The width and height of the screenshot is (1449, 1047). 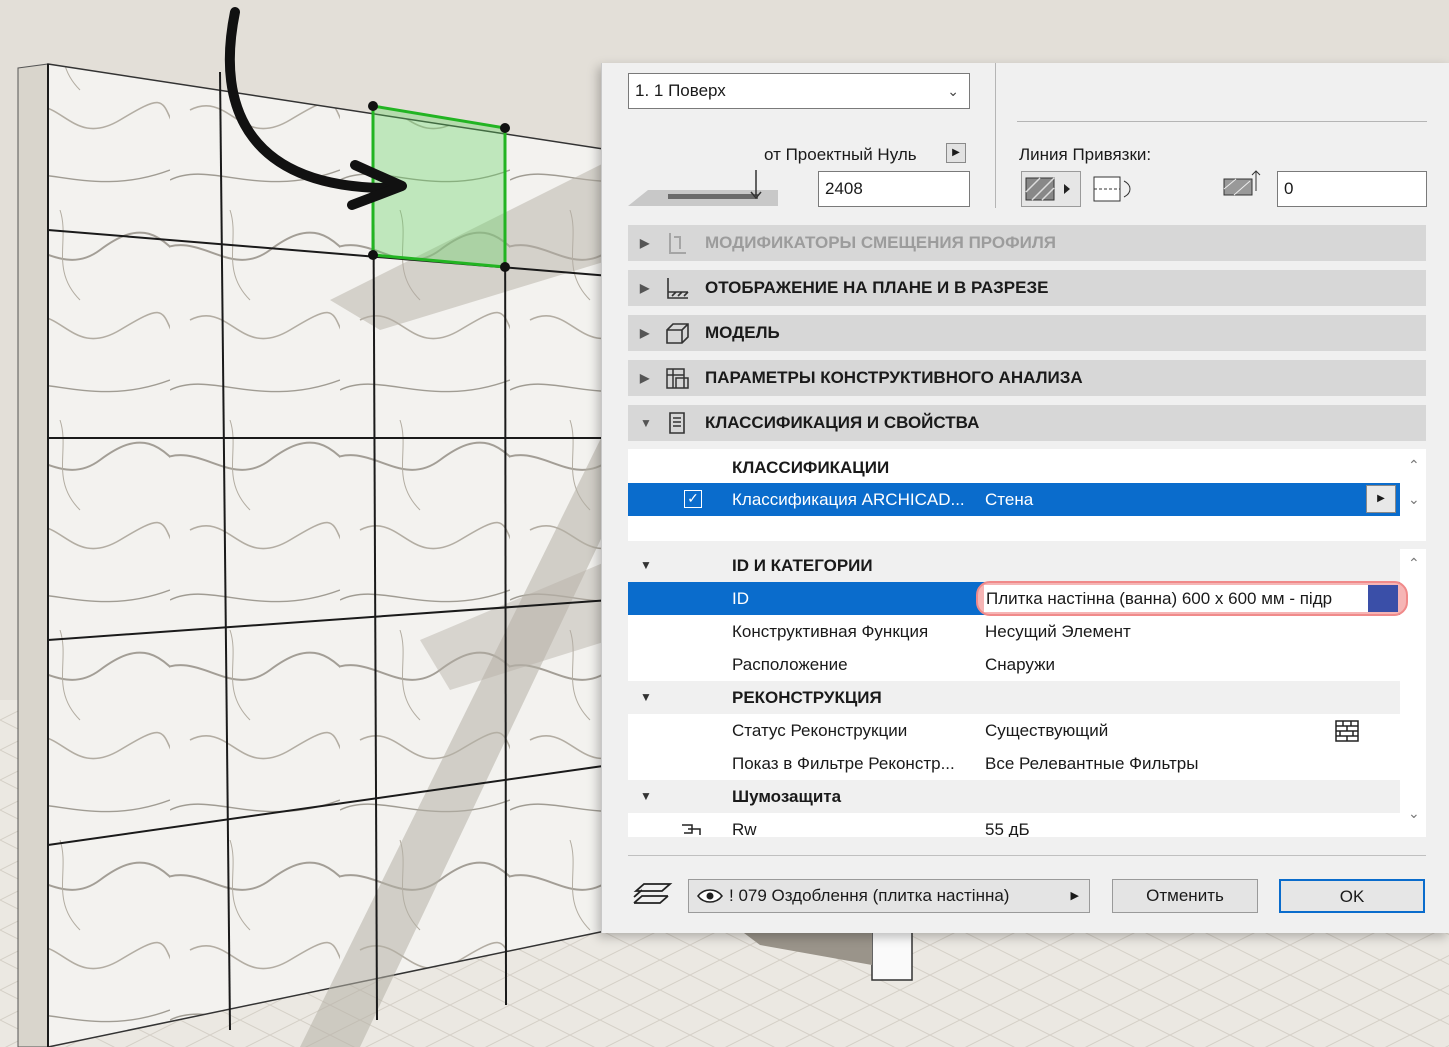 What do you see at coordinates (842, 422) in the screenshot?
I see `section-label: КЛАССИФИКАЦИЯ И СВОЙСТВА` at bounding box center [842, 422].